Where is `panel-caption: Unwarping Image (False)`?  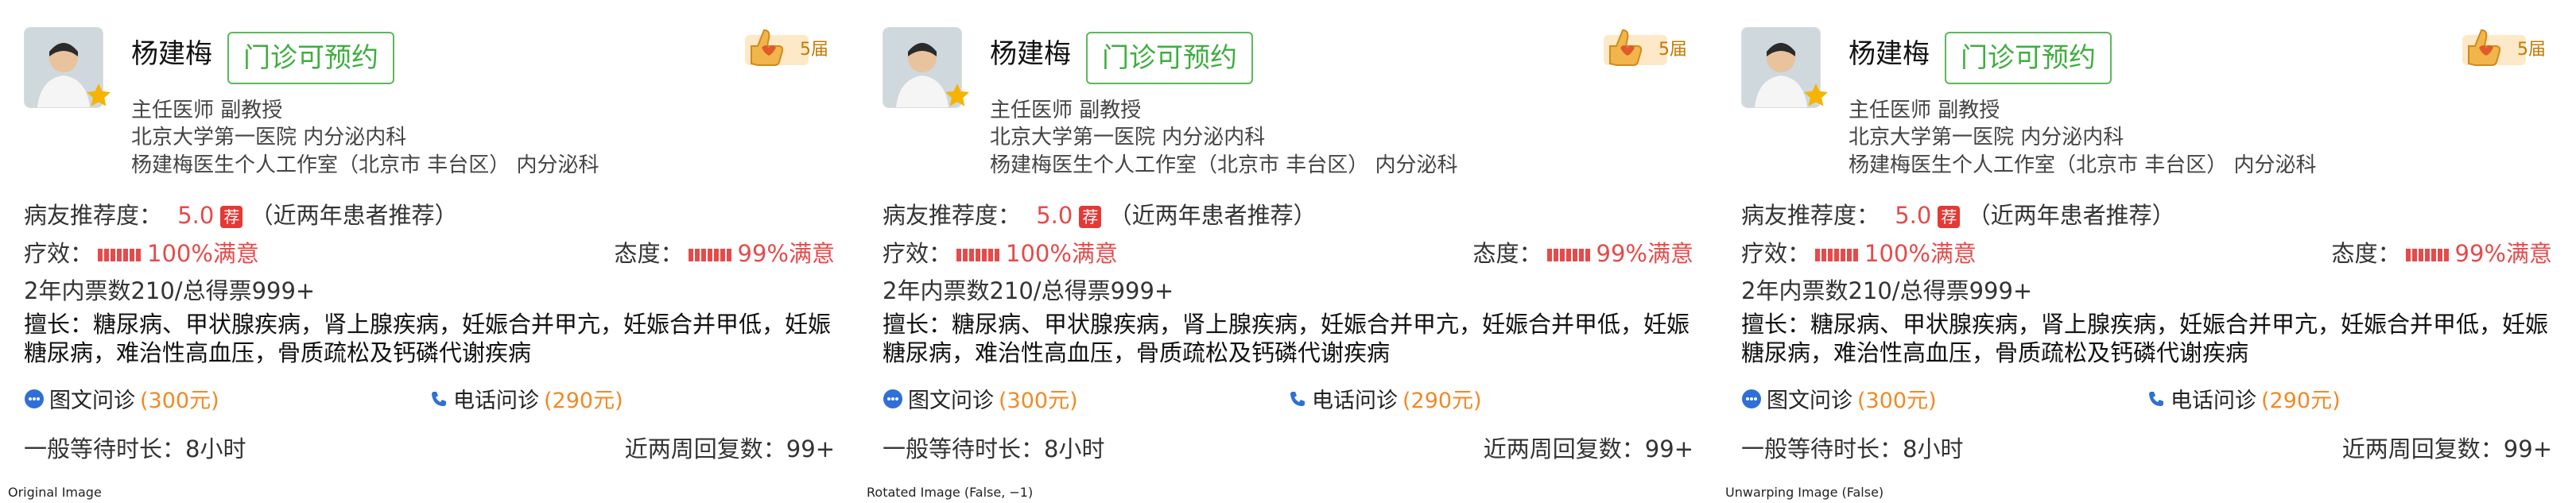
panel-caption: Unwarping Image (False) is located at coordinates (1805, 492).